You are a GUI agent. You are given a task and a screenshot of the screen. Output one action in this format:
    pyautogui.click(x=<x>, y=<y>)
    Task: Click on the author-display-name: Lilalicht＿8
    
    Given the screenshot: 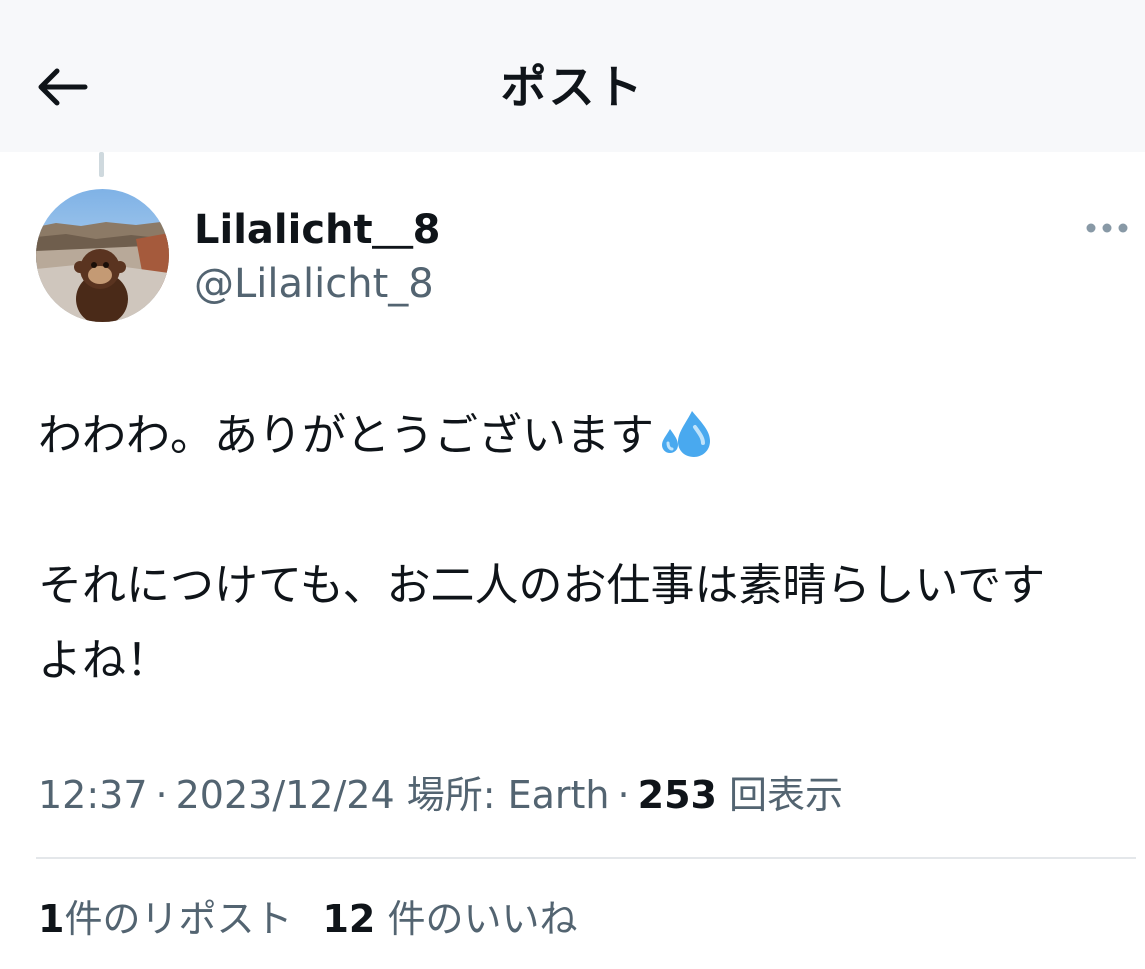 What is the action you would take?
    pyautogui.click(x=317, y=230)
    